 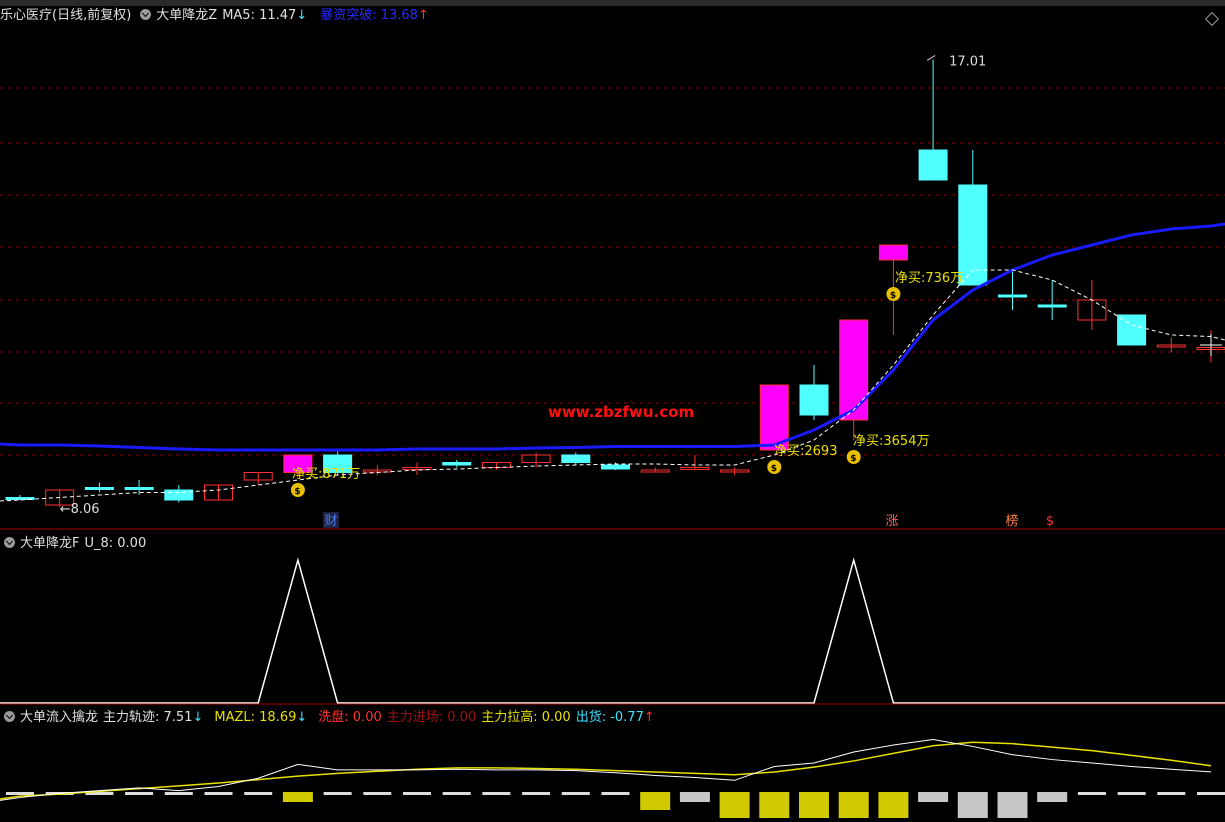 What do you see at coordinates (891, 441) in the screenshot?
I see `net-buy-label: 净买:3654万` at bounding box center [891, 441].